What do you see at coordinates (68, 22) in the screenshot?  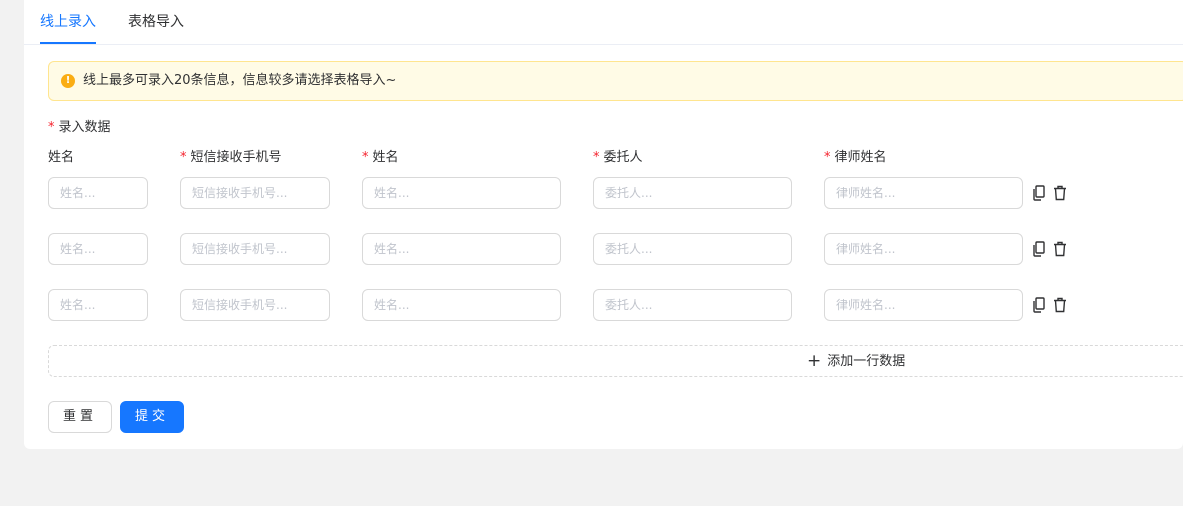 I see `tab-online-entry: 线上录入` at bounding box center [68, 22].